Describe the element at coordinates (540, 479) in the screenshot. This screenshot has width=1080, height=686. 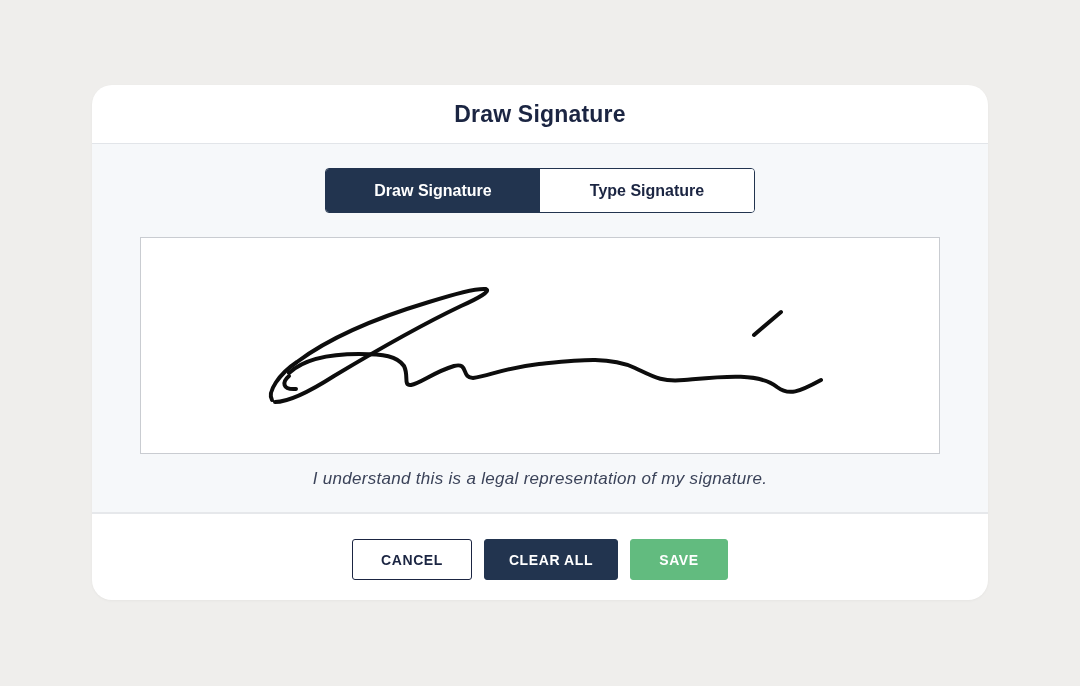
I see `legal-disclaimer: I understand this is a legal representation of my signature.` at that location.